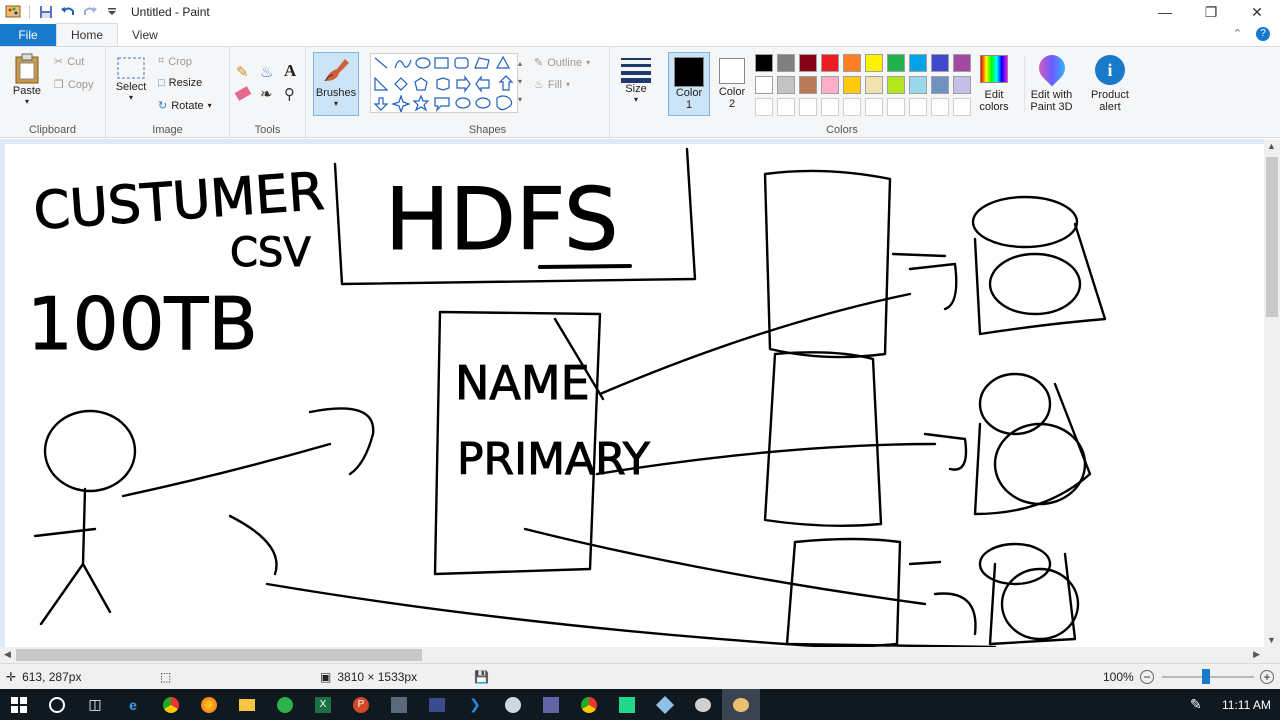 The height and width of the screenshot is (720, 1280). What do you see at coordinates (562, 63) in the screenshot?
I see `outline-button: ✎ Outline ▾` at bounding box center [562, 63].